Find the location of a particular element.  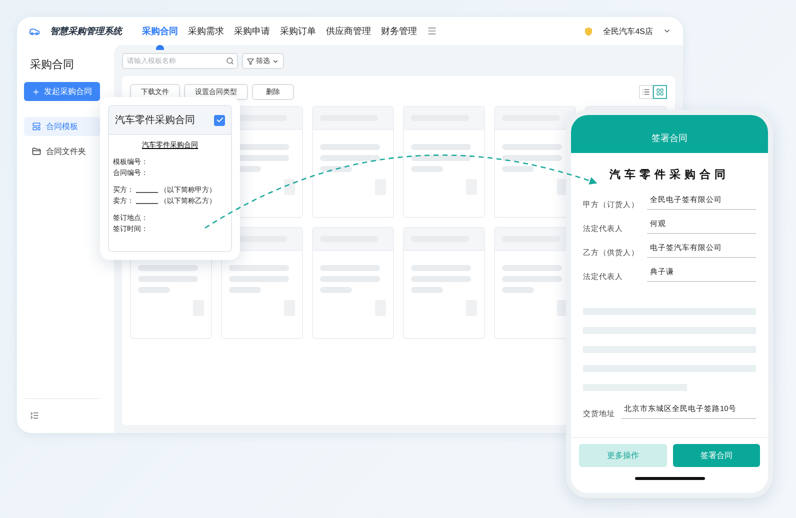

template-title: 汽车零件采购合同 is located at coordinates (155, 120).